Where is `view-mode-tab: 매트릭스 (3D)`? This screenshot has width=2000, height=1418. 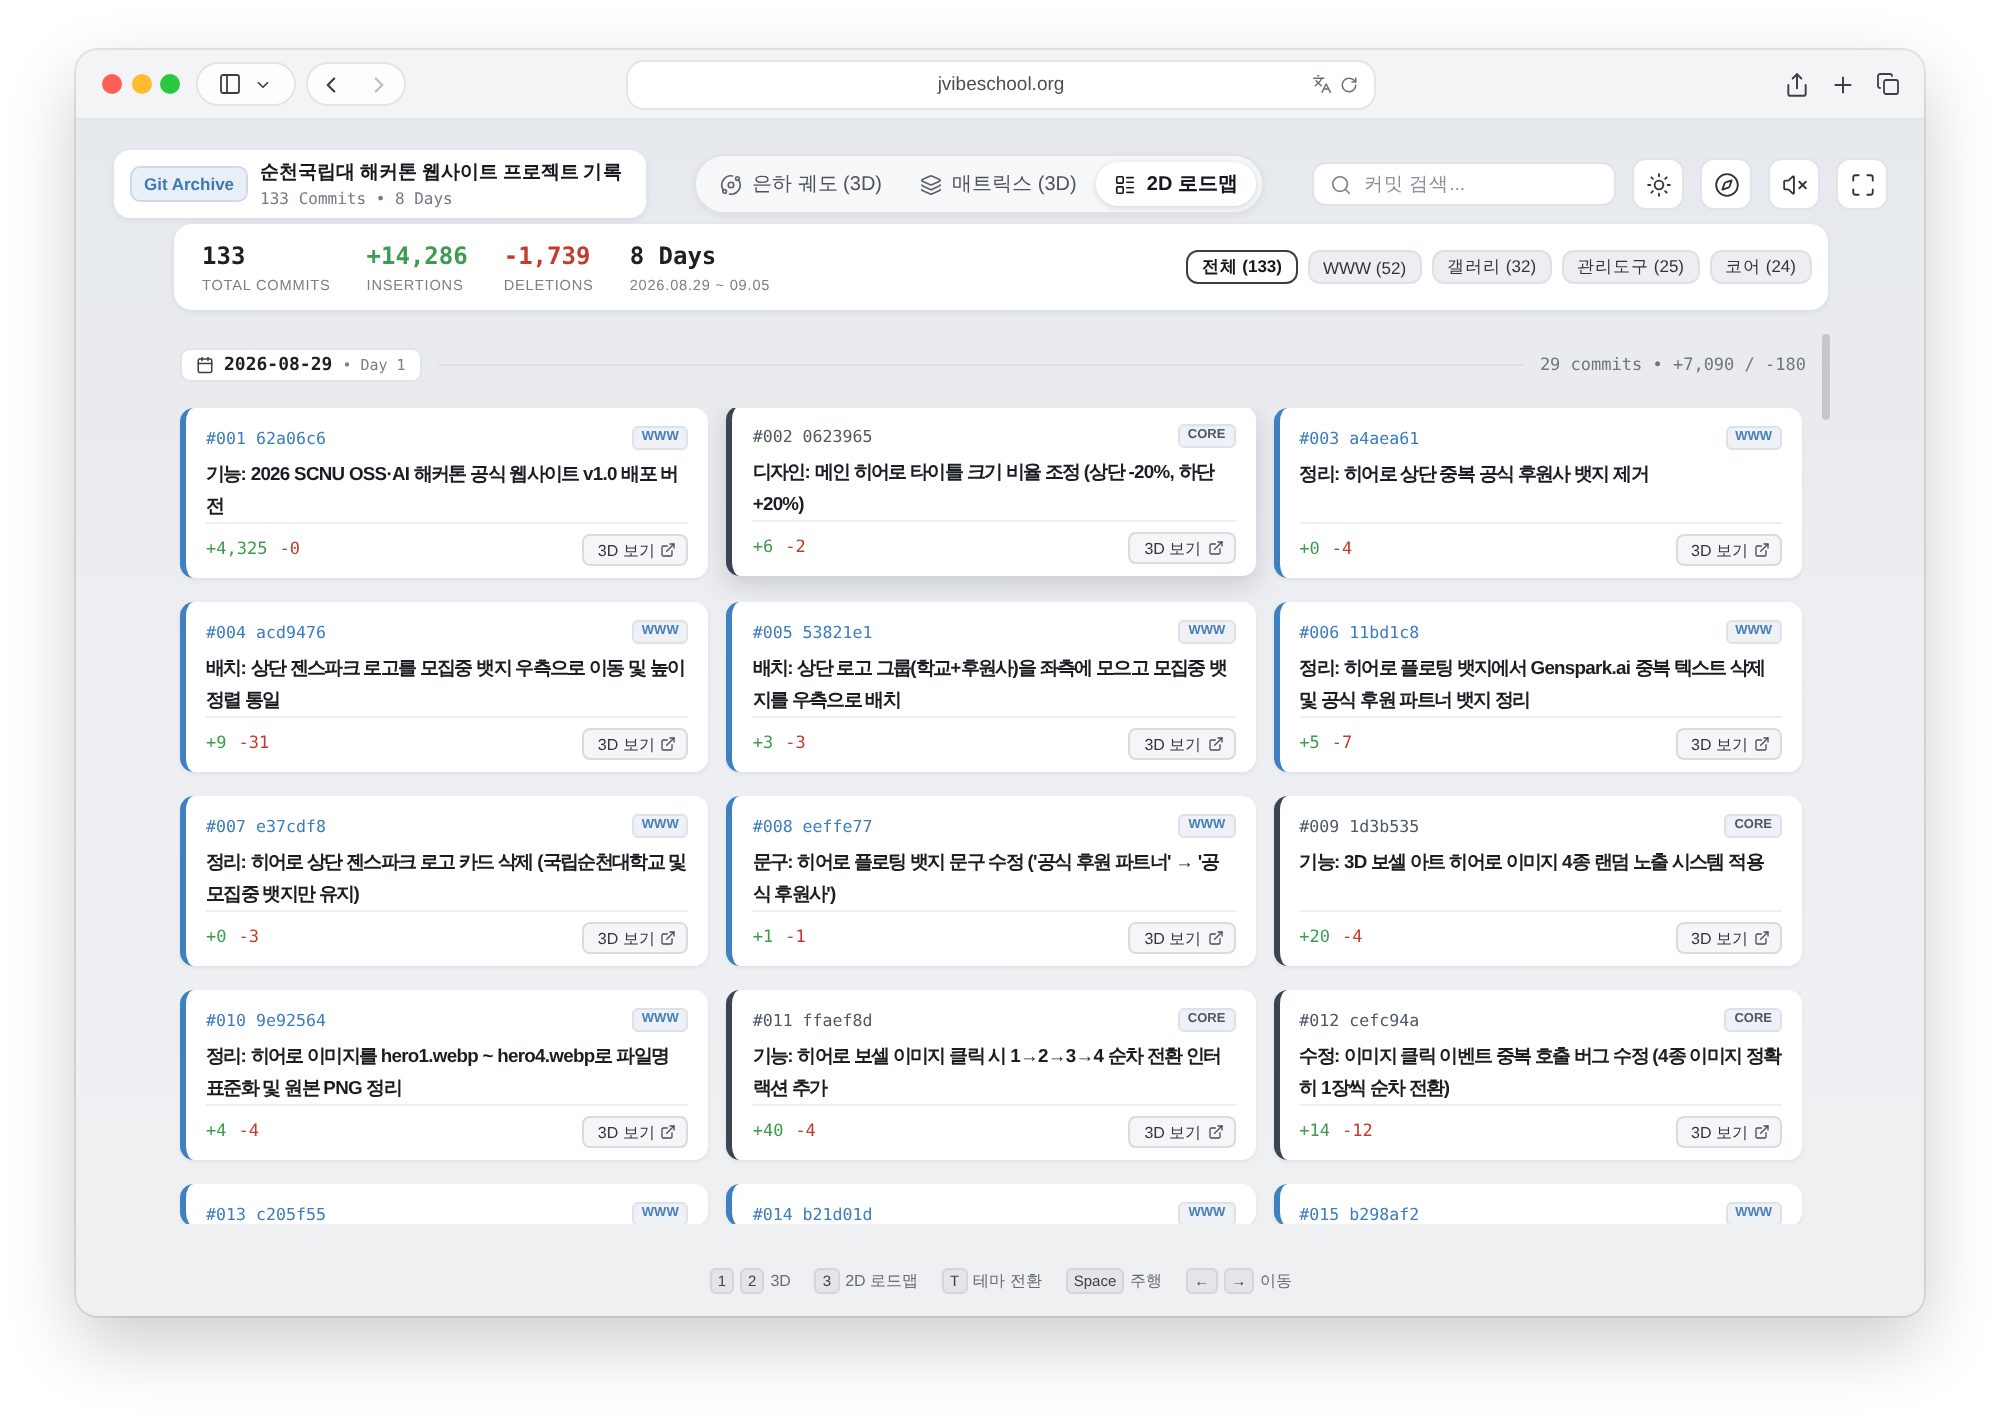
view-mode-tab: 매트릭스 (3D) is located at coordinates (998, 184).